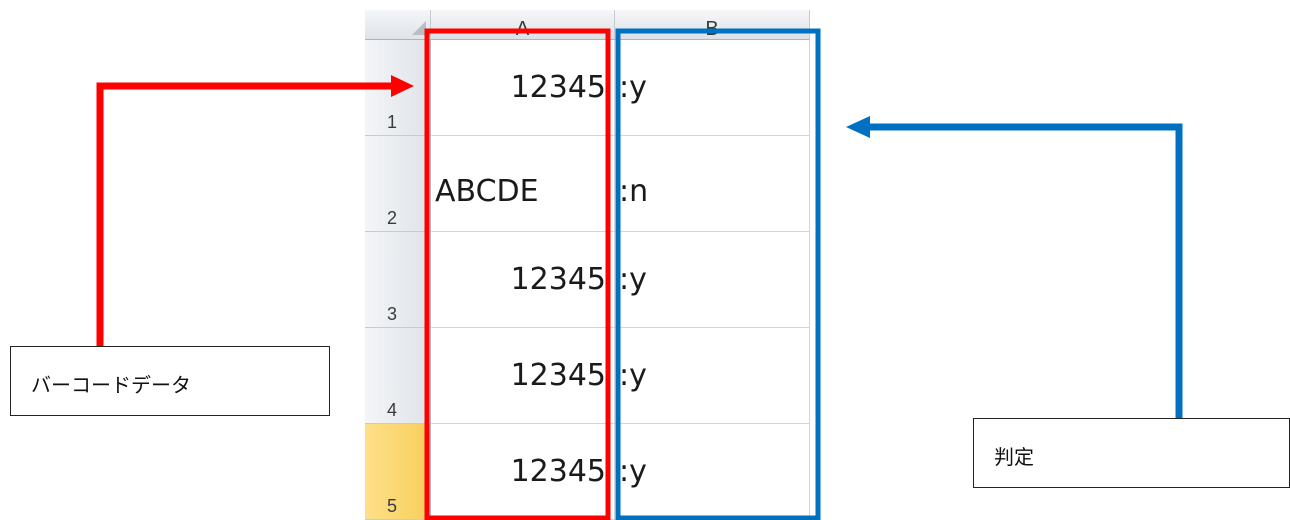  Describe the element at coordinates (402, 86) in the screenshot. I see `barcode-arrow-head-icon` at that location.